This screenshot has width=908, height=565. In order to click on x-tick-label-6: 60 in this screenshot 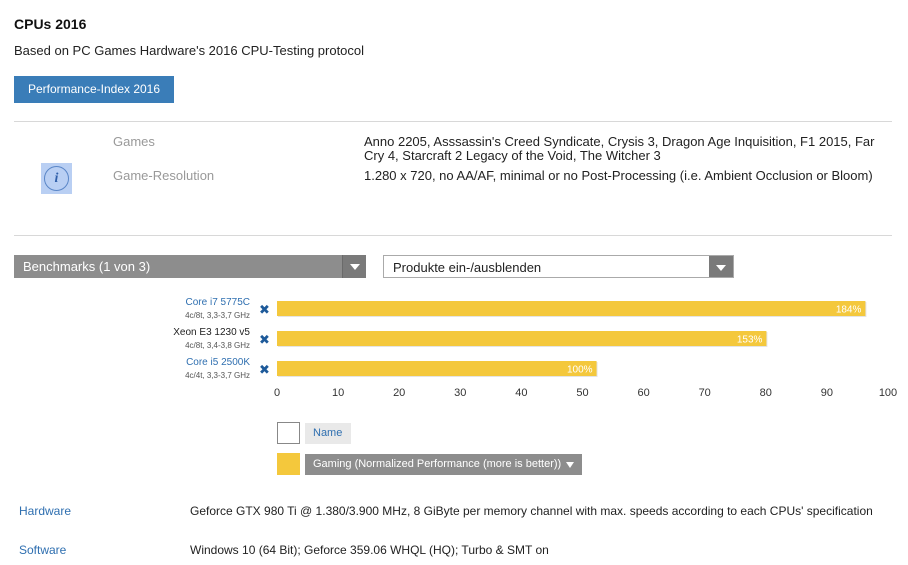, I will do `click(643, 393)`.